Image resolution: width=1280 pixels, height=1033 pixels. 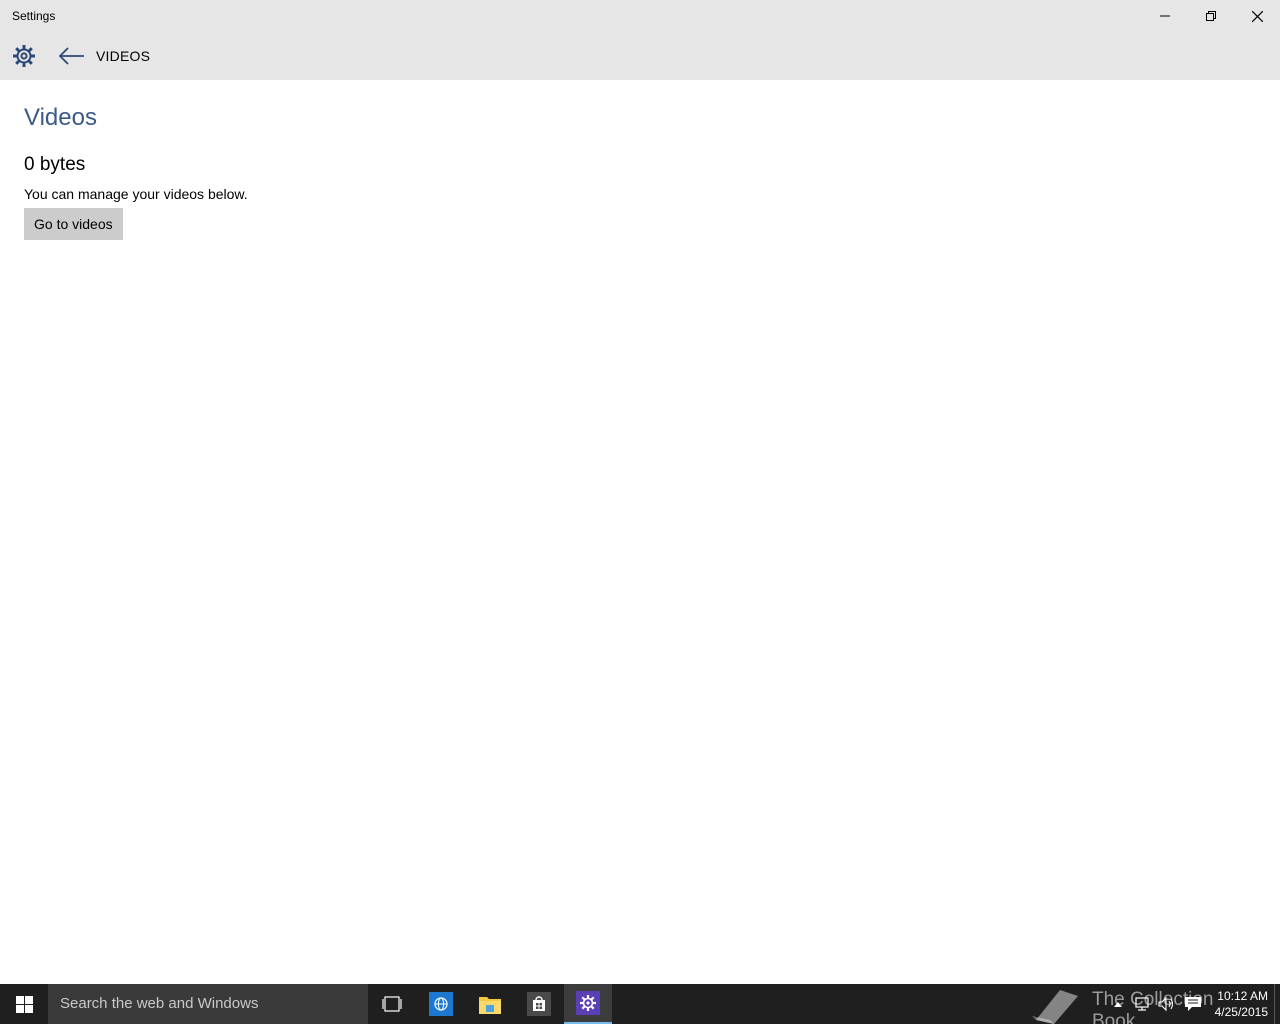 I want to click on page-title: Videos, so click(x=60, y=117).